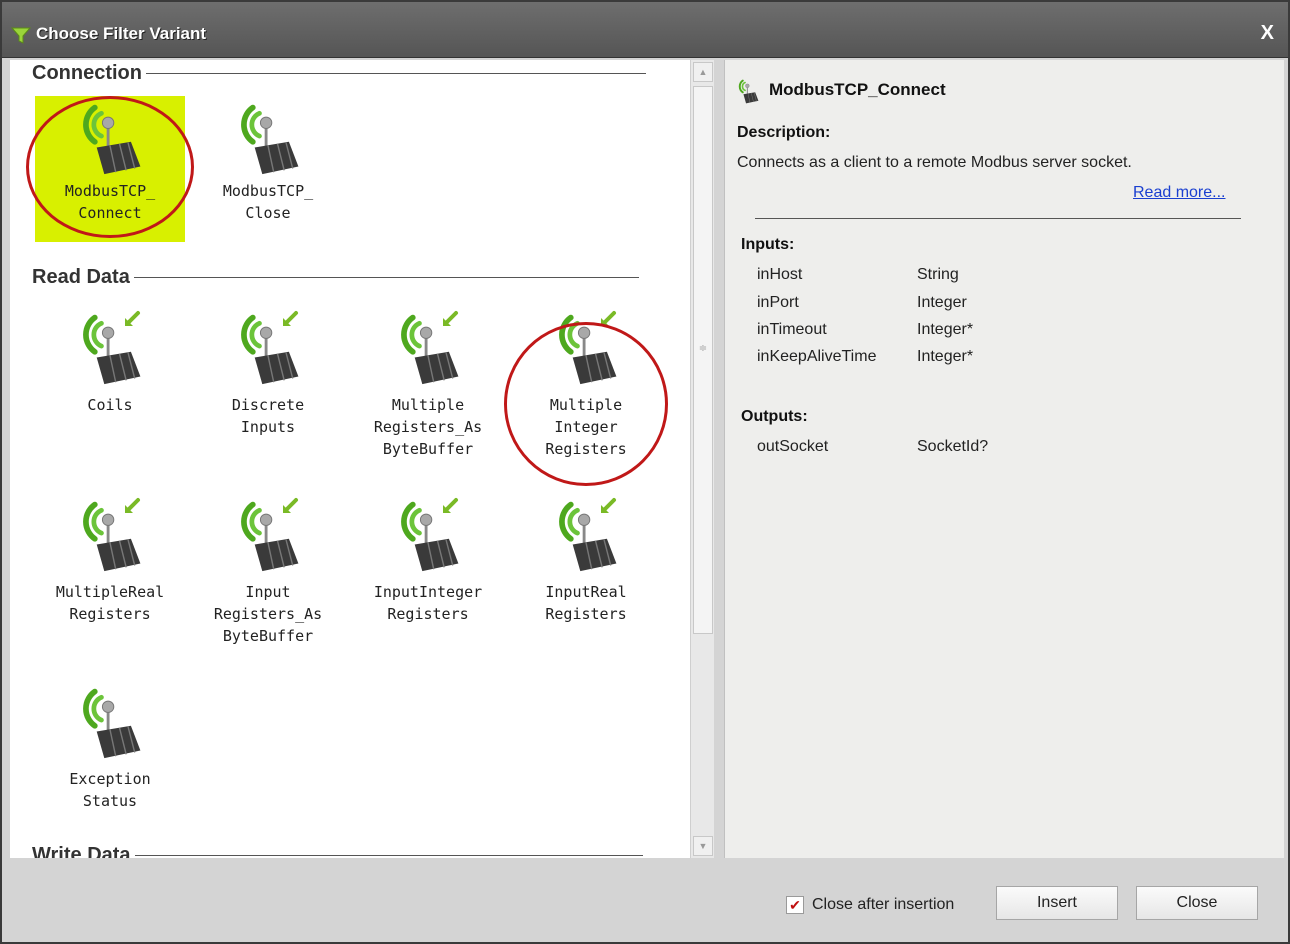 This screenshot has width=1290, height=944. Describe the element at coordinates (703, 72) in the screenshot. I see `scroll-up-arrow: ▲` at that location.